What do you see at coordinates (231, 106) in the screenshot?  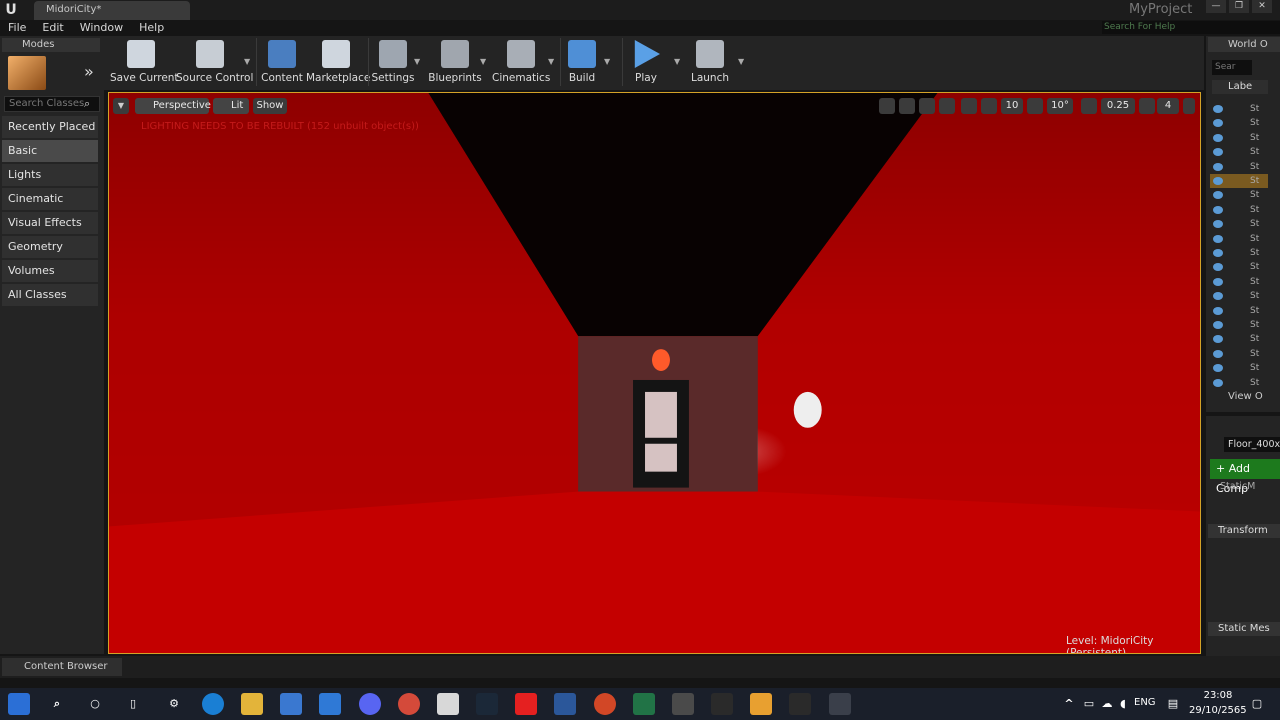 I see `lit-button: Lit` at bounding box center [231, 106].